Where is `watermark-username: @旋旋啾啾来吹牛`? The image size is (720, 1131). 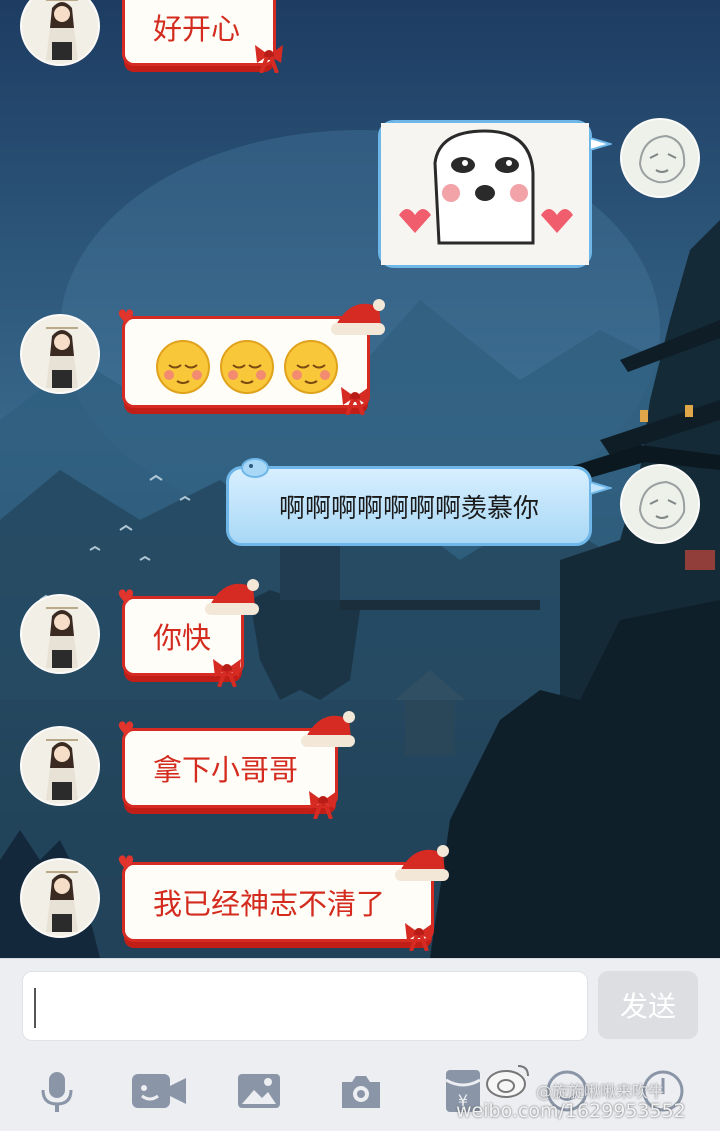
watermark-username: @旋旋啾啾来吹牛 is located at coordinates (600, 1091).